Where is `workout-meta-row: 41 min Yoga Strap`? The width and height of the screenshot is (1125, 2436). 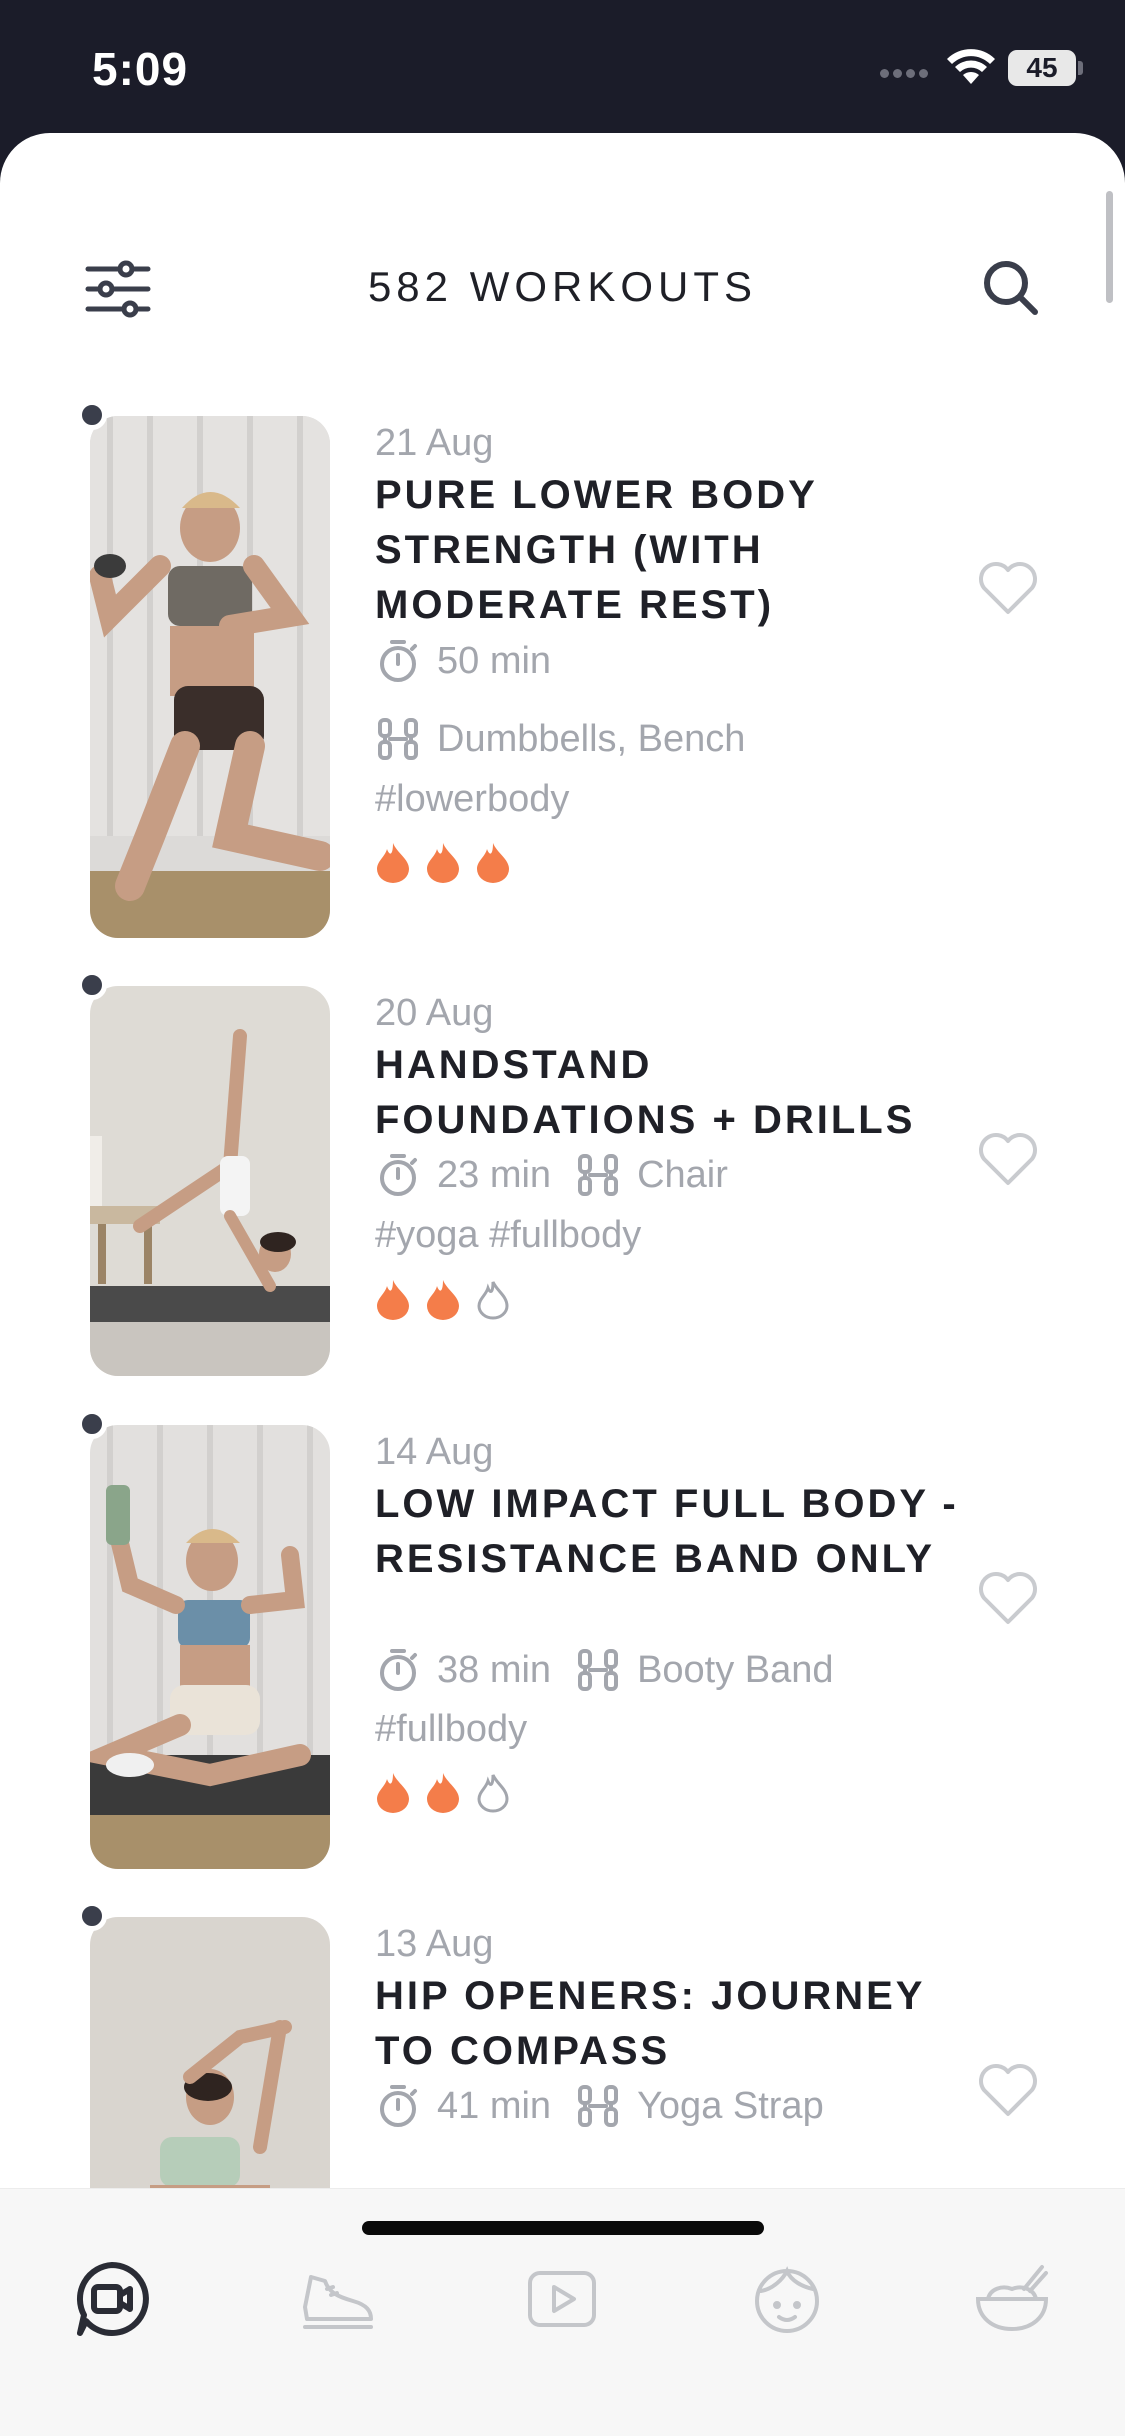
workout-meta-row: 41 min Yoga Strap is located at coordinates (599, 2106).